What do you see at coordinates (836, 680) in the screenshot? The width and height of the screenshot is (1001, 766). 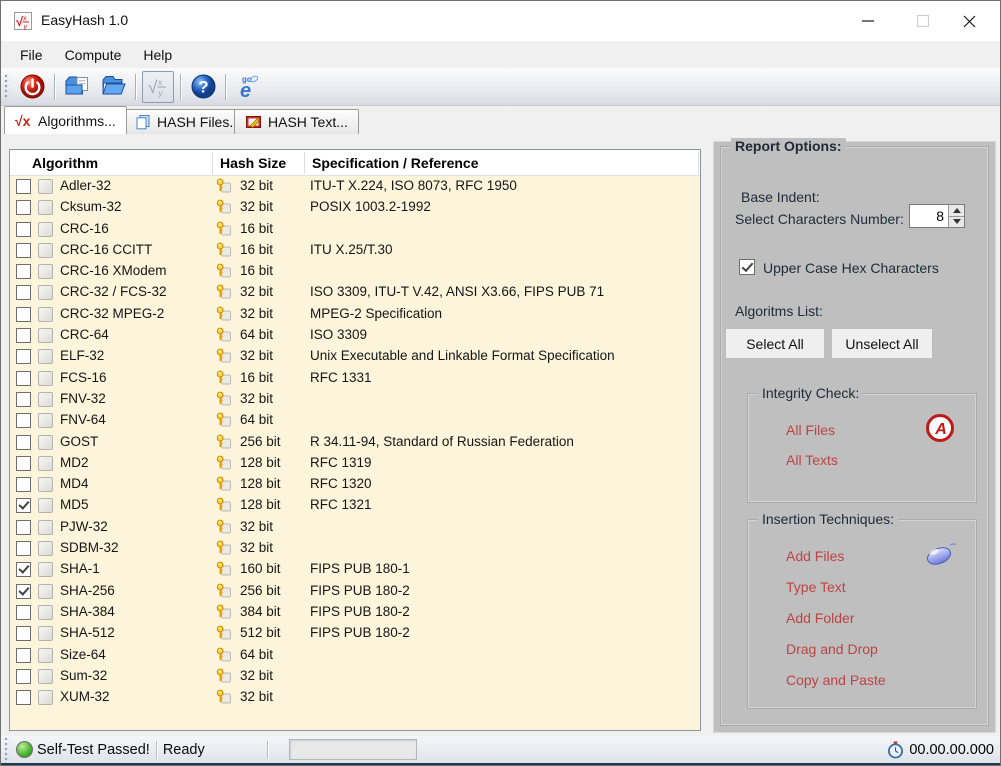 I see `copy-and-paste-link: Copy and Paste` at bounding box center [836, 680].